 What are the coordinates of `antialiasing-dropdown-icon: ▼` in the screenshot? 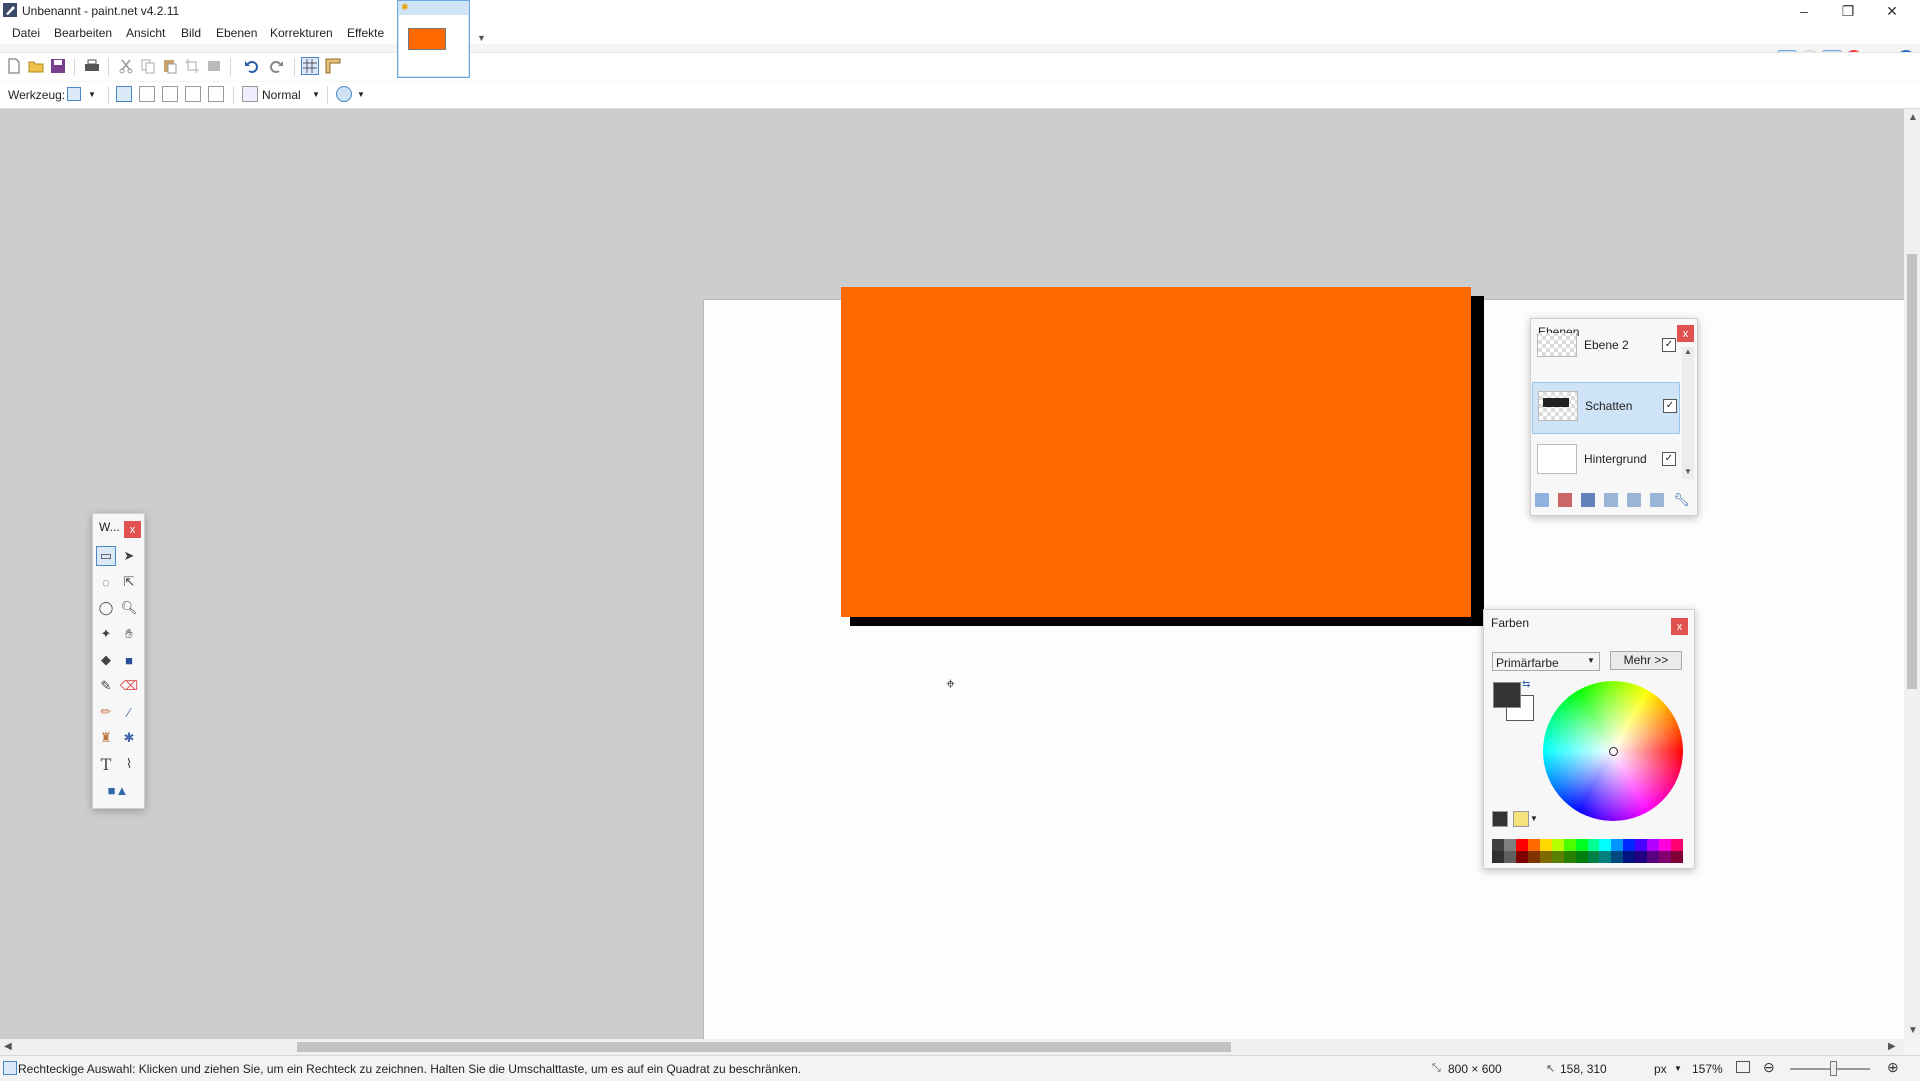 It's located at (361, 94).